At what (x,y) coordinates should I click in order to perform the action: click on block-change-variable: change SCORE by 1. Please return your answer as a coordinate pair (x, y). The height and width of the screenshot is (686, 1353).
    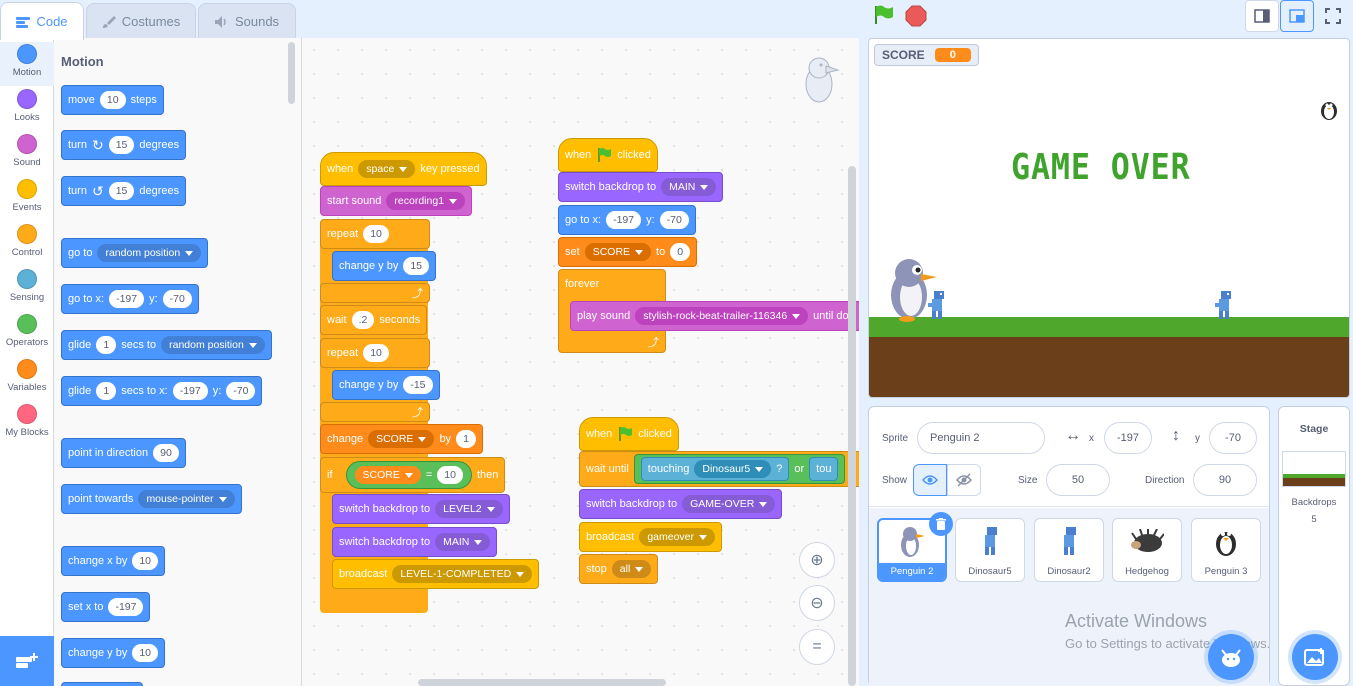
    Looking at the image, I should click on (402, 439).